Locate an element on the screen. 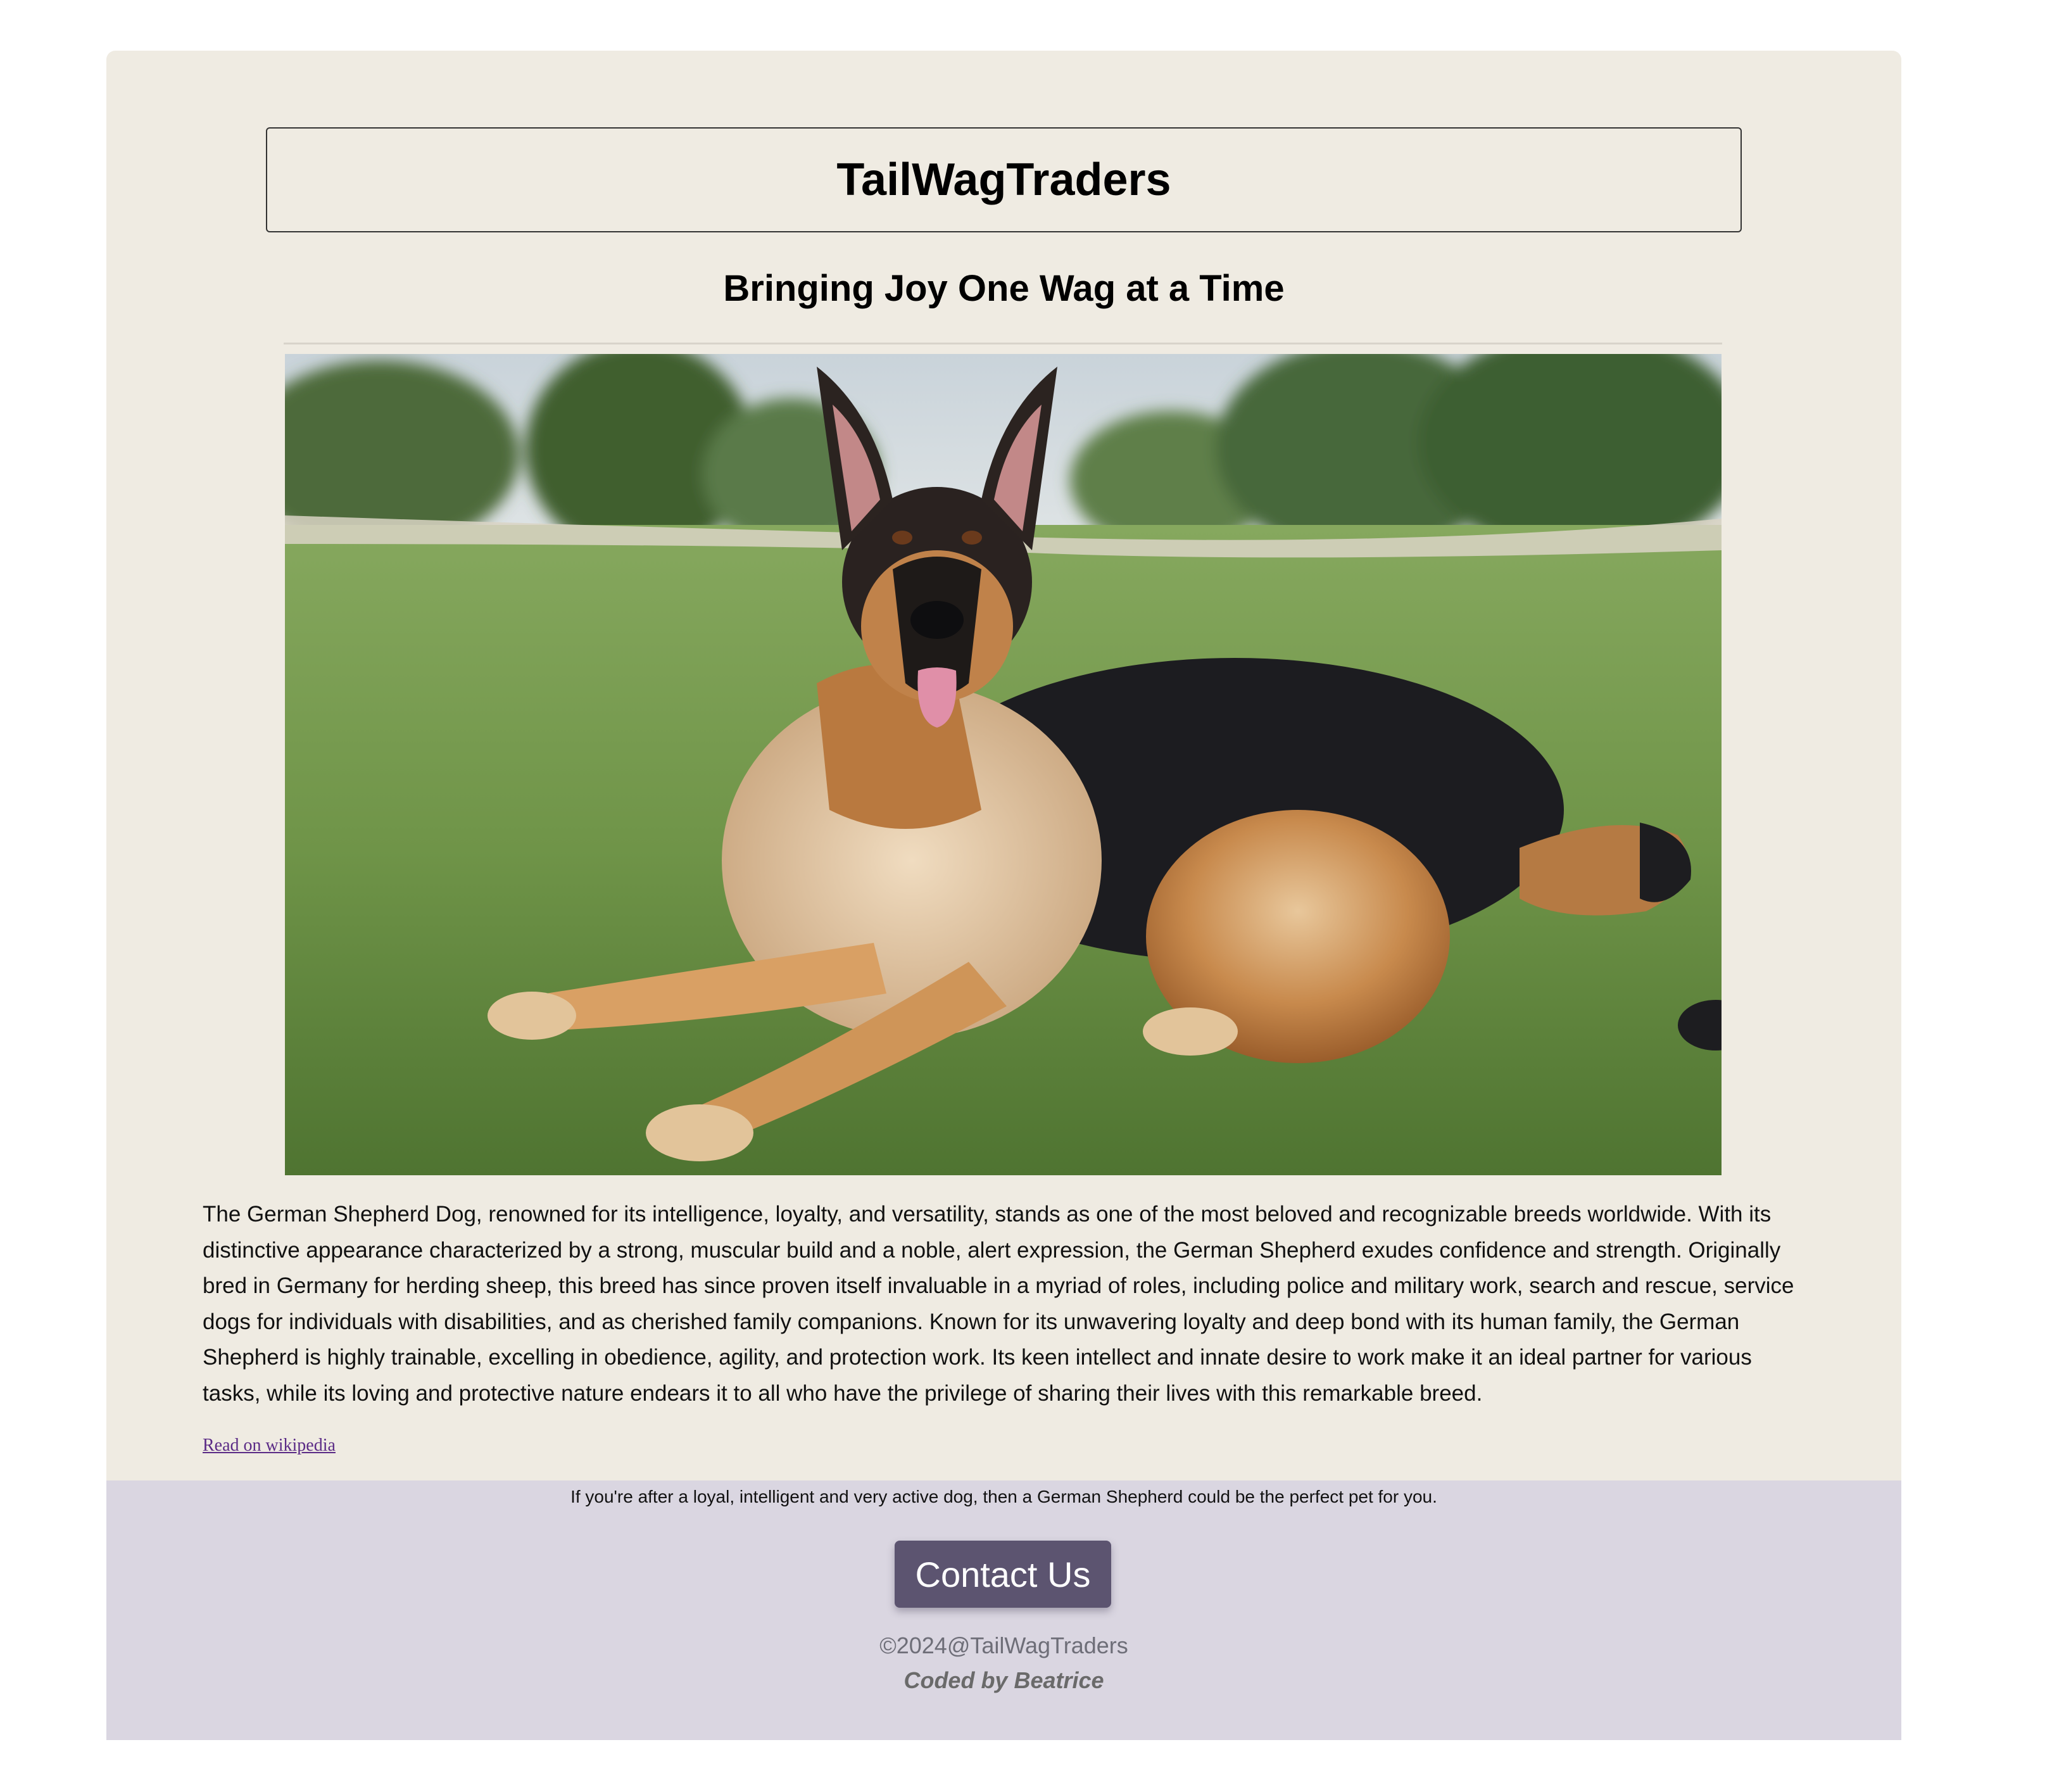 This screenshot has height=1792, width=2071. brand-header: TailWagTraders is located at coordinates (1004, 179).